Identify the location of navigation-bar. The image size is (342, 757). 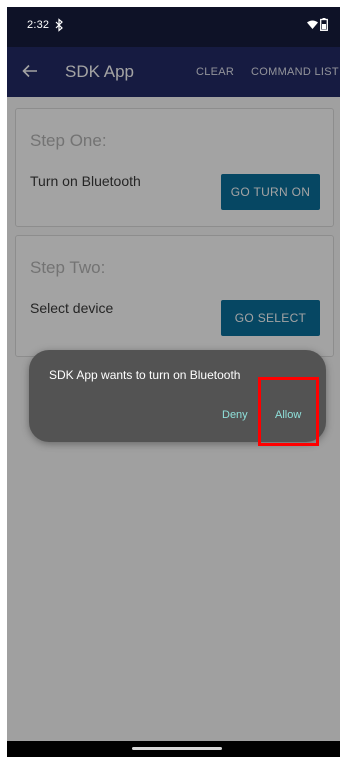
(173, 749).